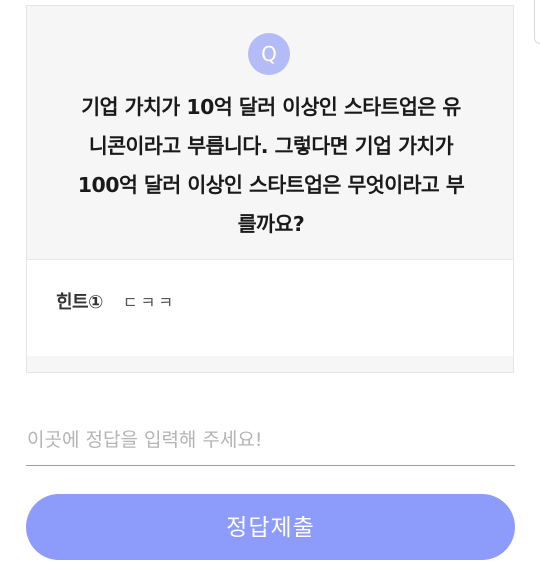  Describe the element at coordinates (271, 146) in the screenshot. I see `question-line-2: 니콘이라고 부릅니다. 그렇다면 기업 가치가` at that location.